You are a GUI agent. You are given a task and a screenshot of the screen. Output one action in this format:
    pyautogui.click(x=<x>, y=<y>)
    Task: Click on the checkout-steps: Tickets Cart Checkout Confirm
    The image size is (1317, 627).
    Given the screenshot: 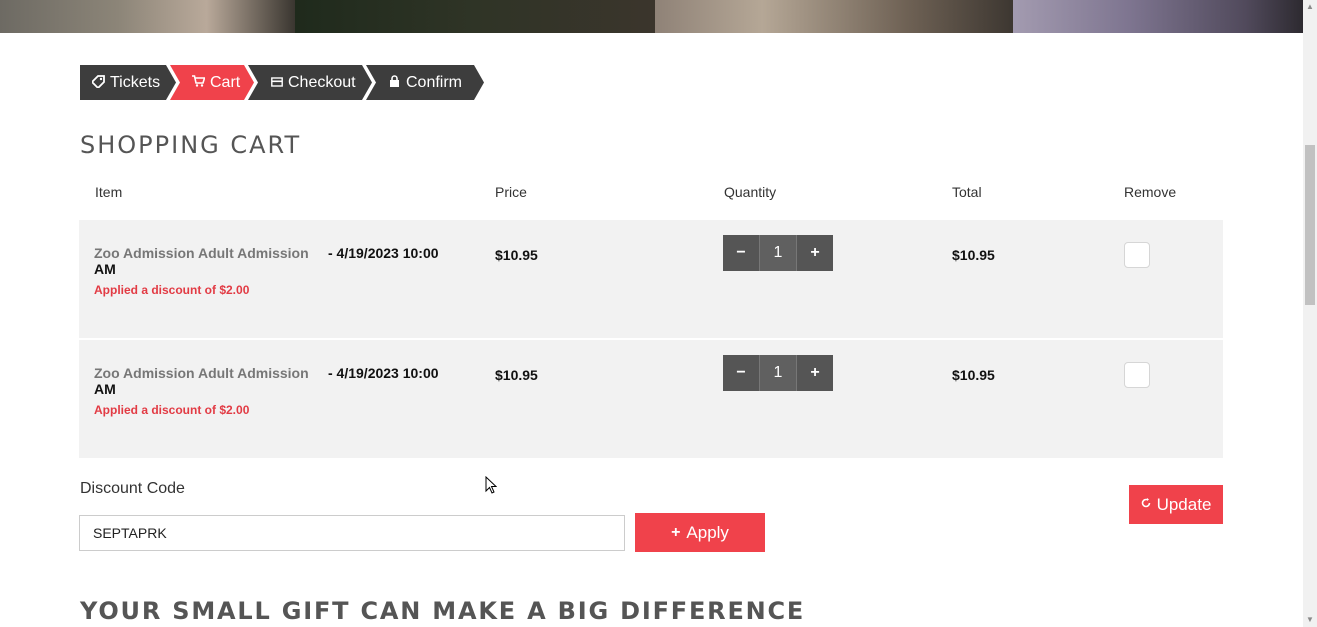 What is the action you would take?
    pyautogui.click(x=279, y=82)
    